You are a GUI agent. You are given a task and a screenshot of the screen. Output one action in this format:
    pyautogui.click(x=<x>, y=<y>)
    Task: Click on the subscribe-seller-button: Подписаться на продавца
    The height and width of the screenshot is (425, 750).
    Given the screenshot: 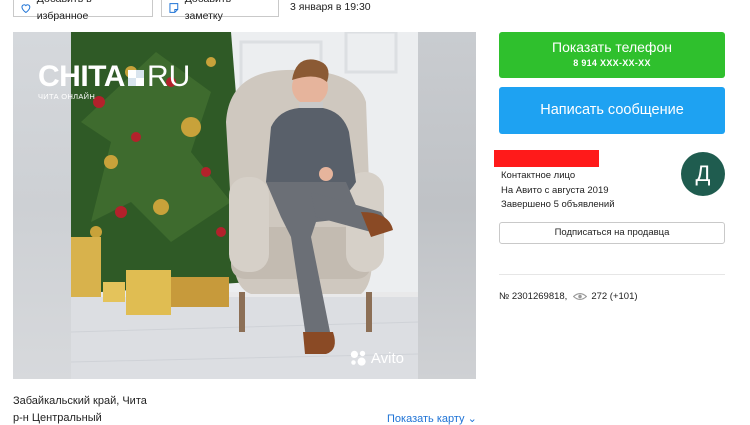 What is the action you would take?
    pyautogui.click(x=612, y=233)
    